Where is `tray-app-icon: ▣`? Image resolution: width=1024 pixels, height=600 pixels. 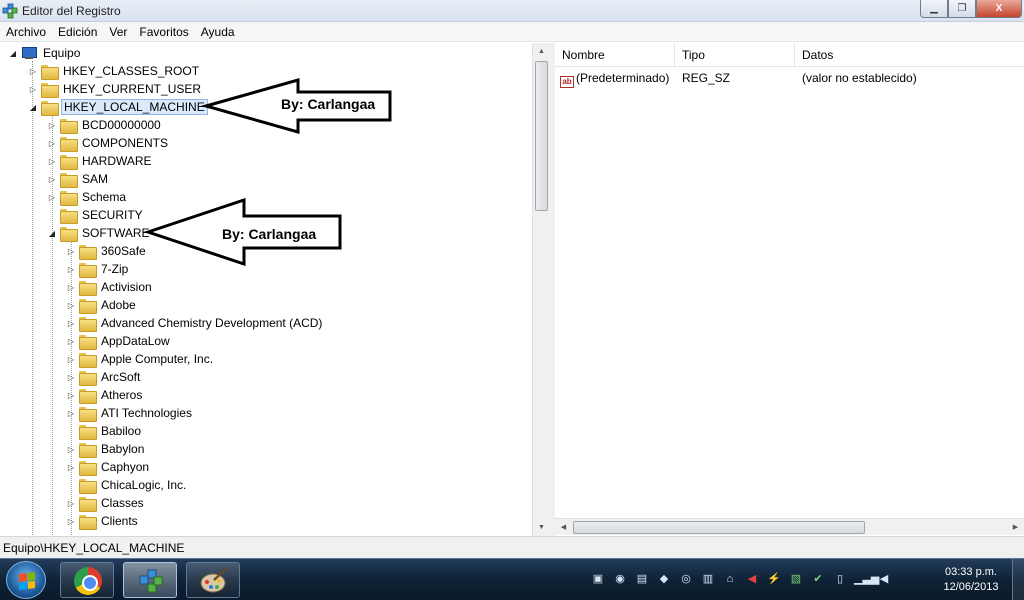
tray-app-icon: ▣ is located at coordinates (598, 579).